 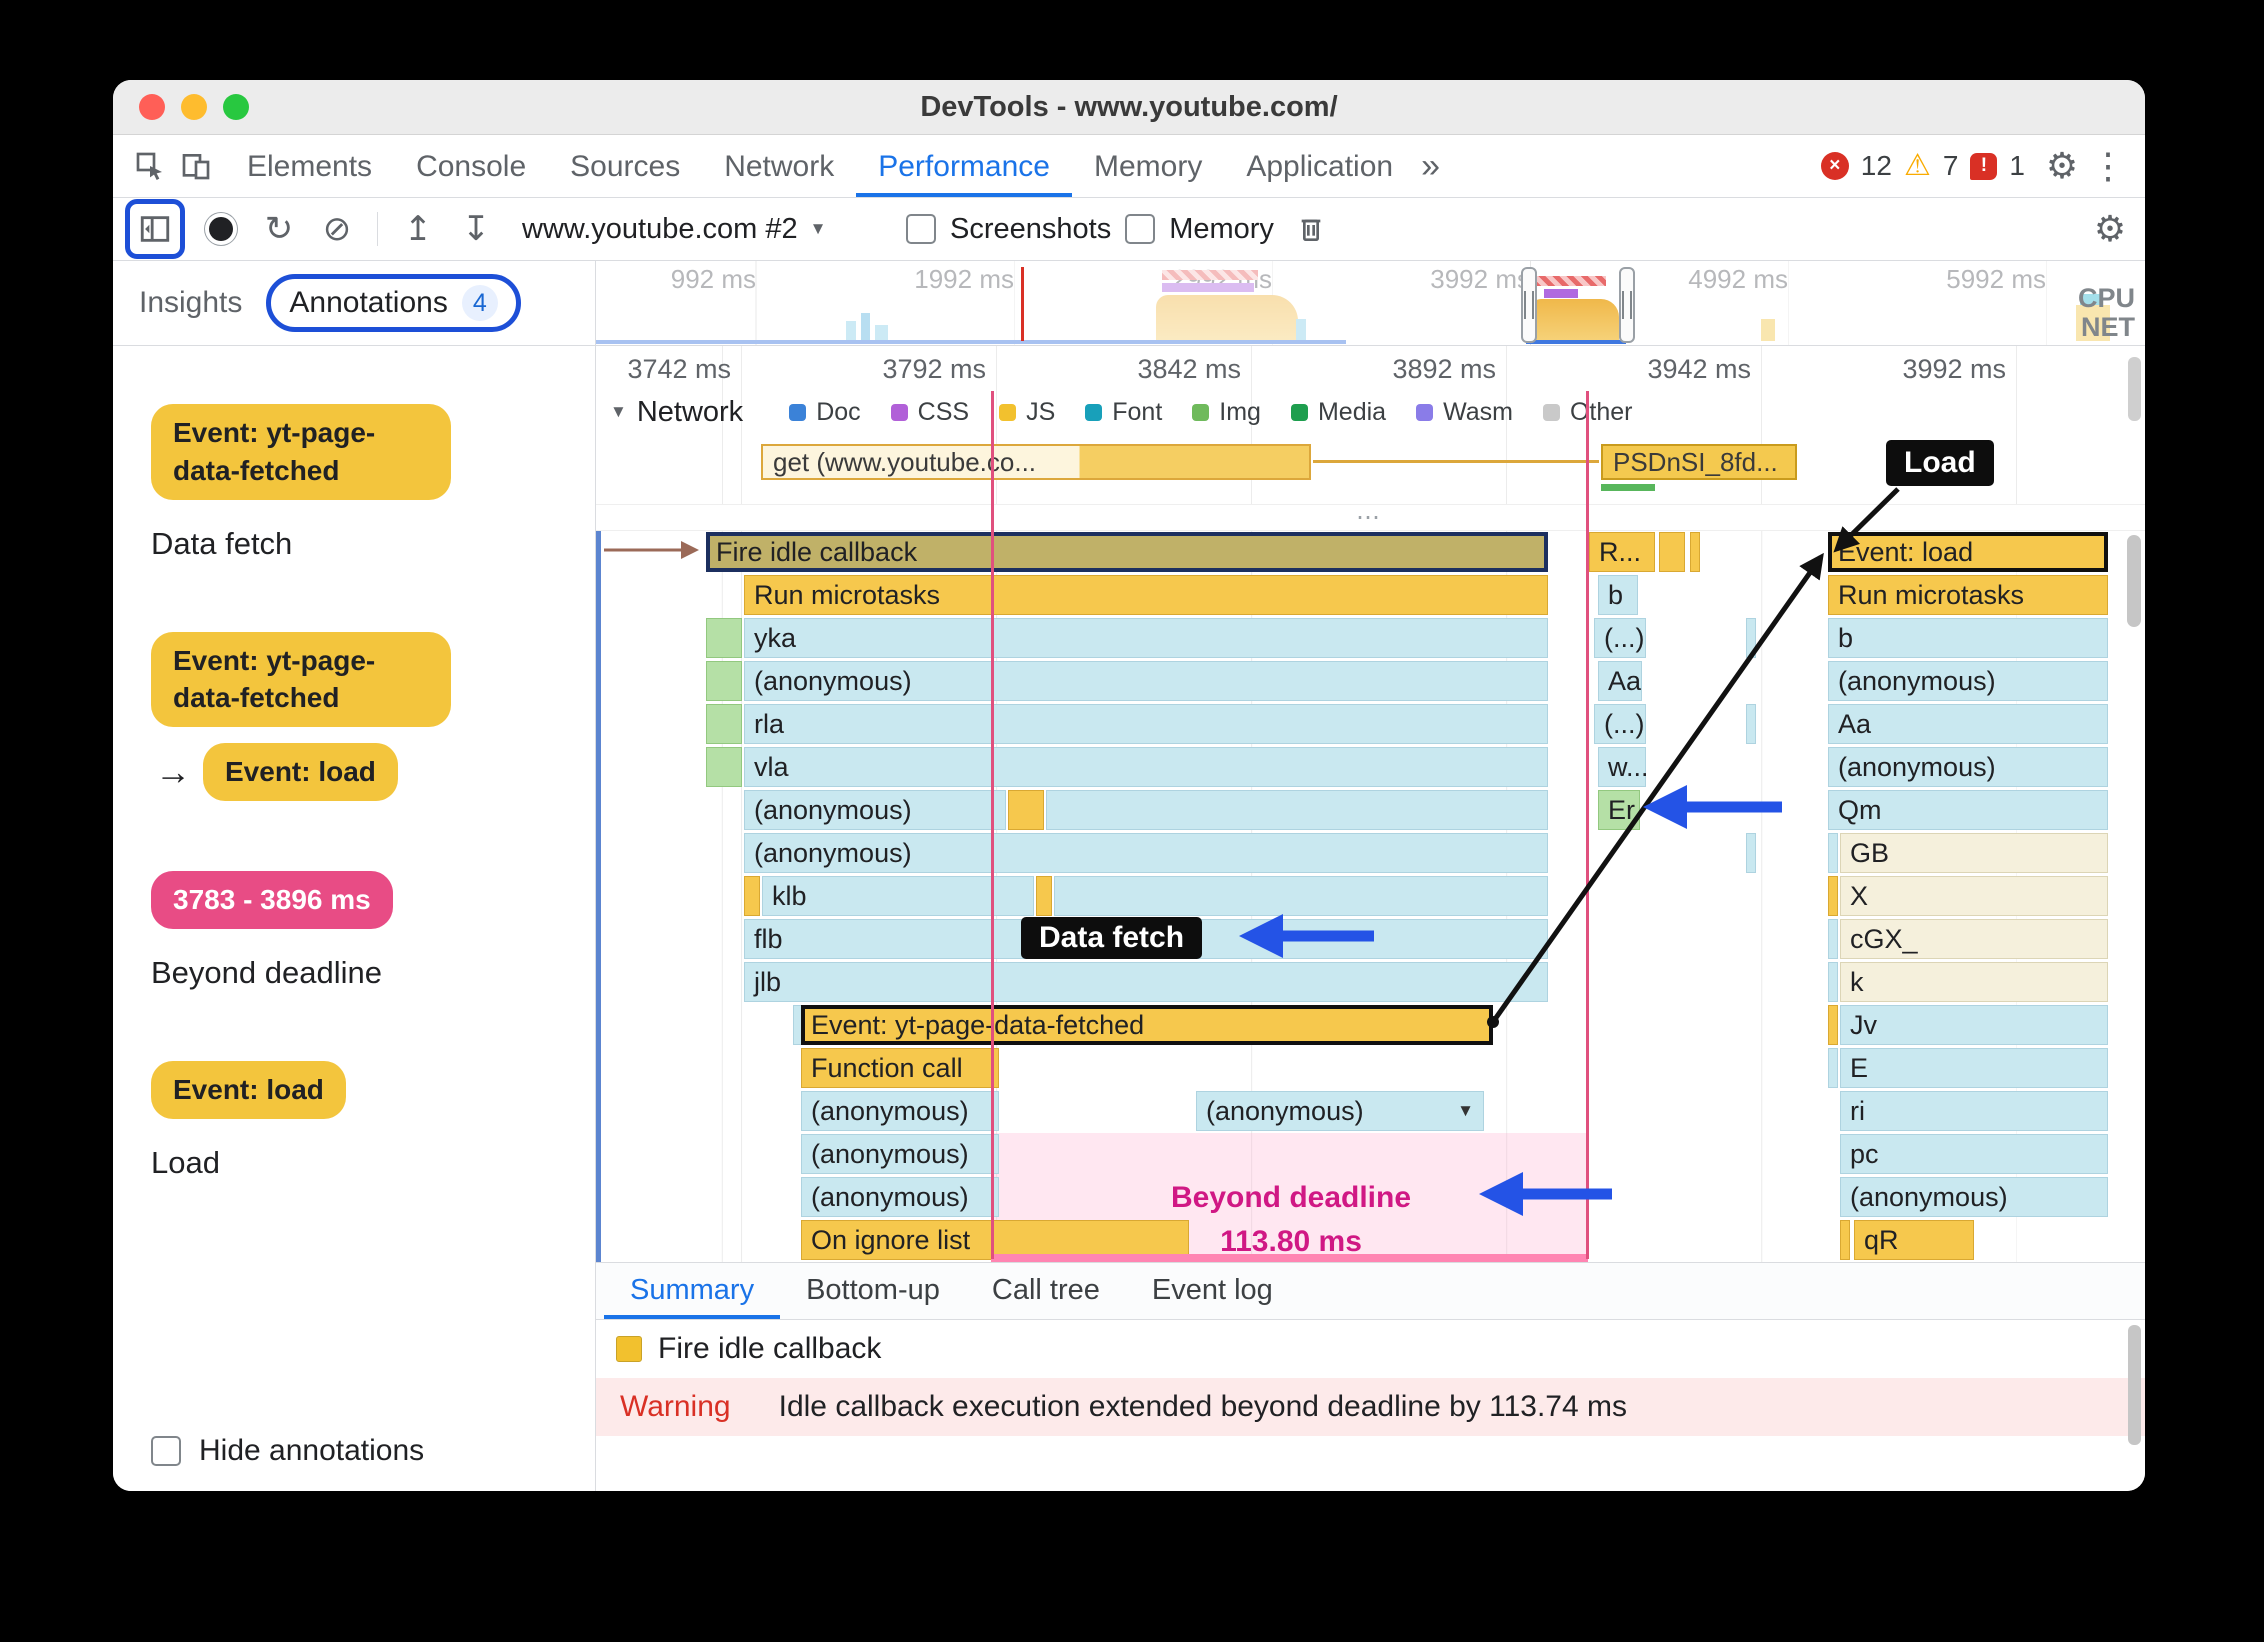 I want to click on issue-icon: !, so click(x=1984, y=166).